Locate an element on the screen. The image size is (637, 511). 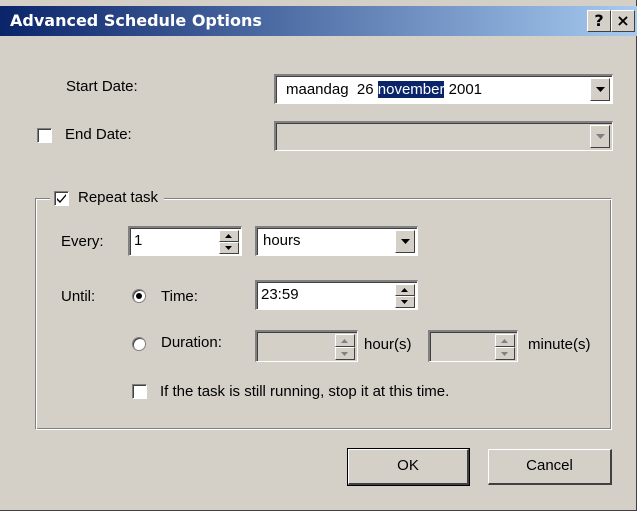
repeat-task-checkbox is located at coordinates (61, 198).